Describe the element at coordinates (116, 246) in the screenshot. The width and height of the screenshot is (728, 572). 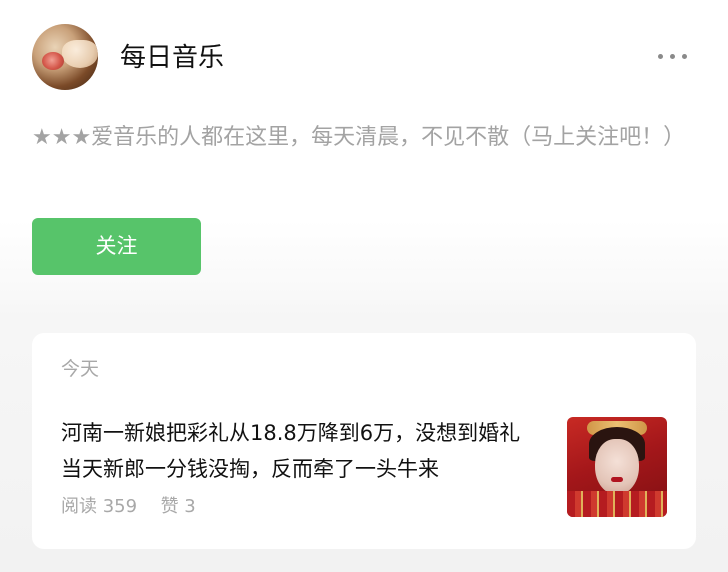
I see `follow-button: 关注` at that location.